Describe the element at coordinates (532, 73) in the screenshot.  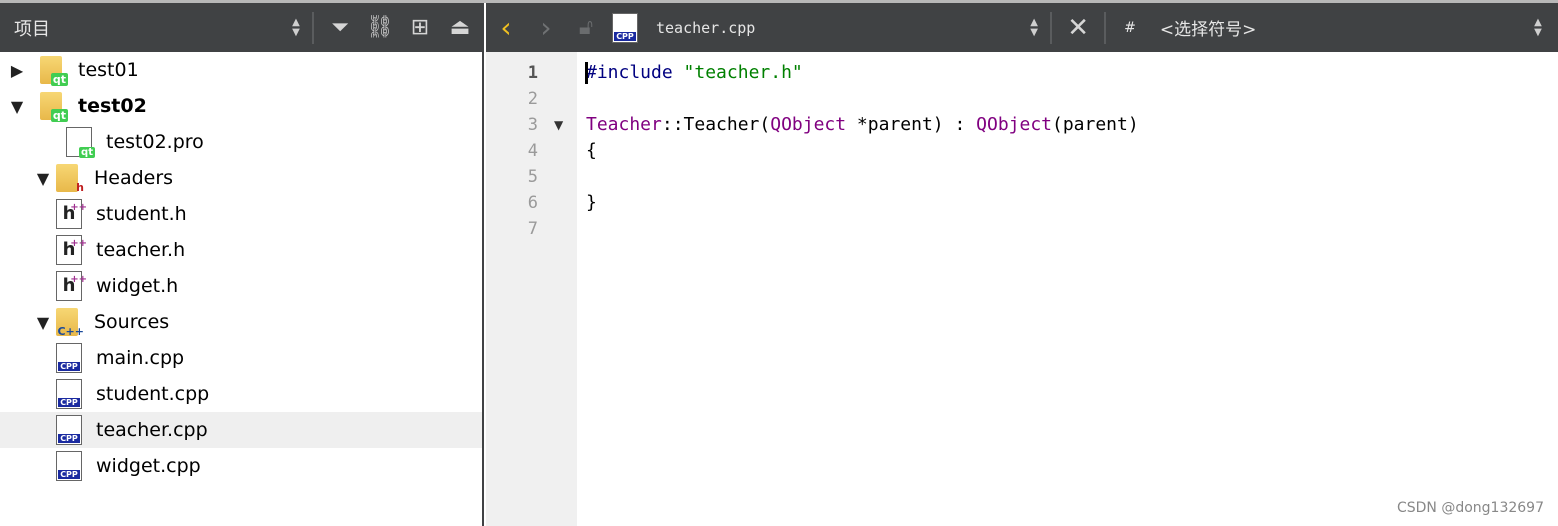
I see `line-number: 1` at that location.